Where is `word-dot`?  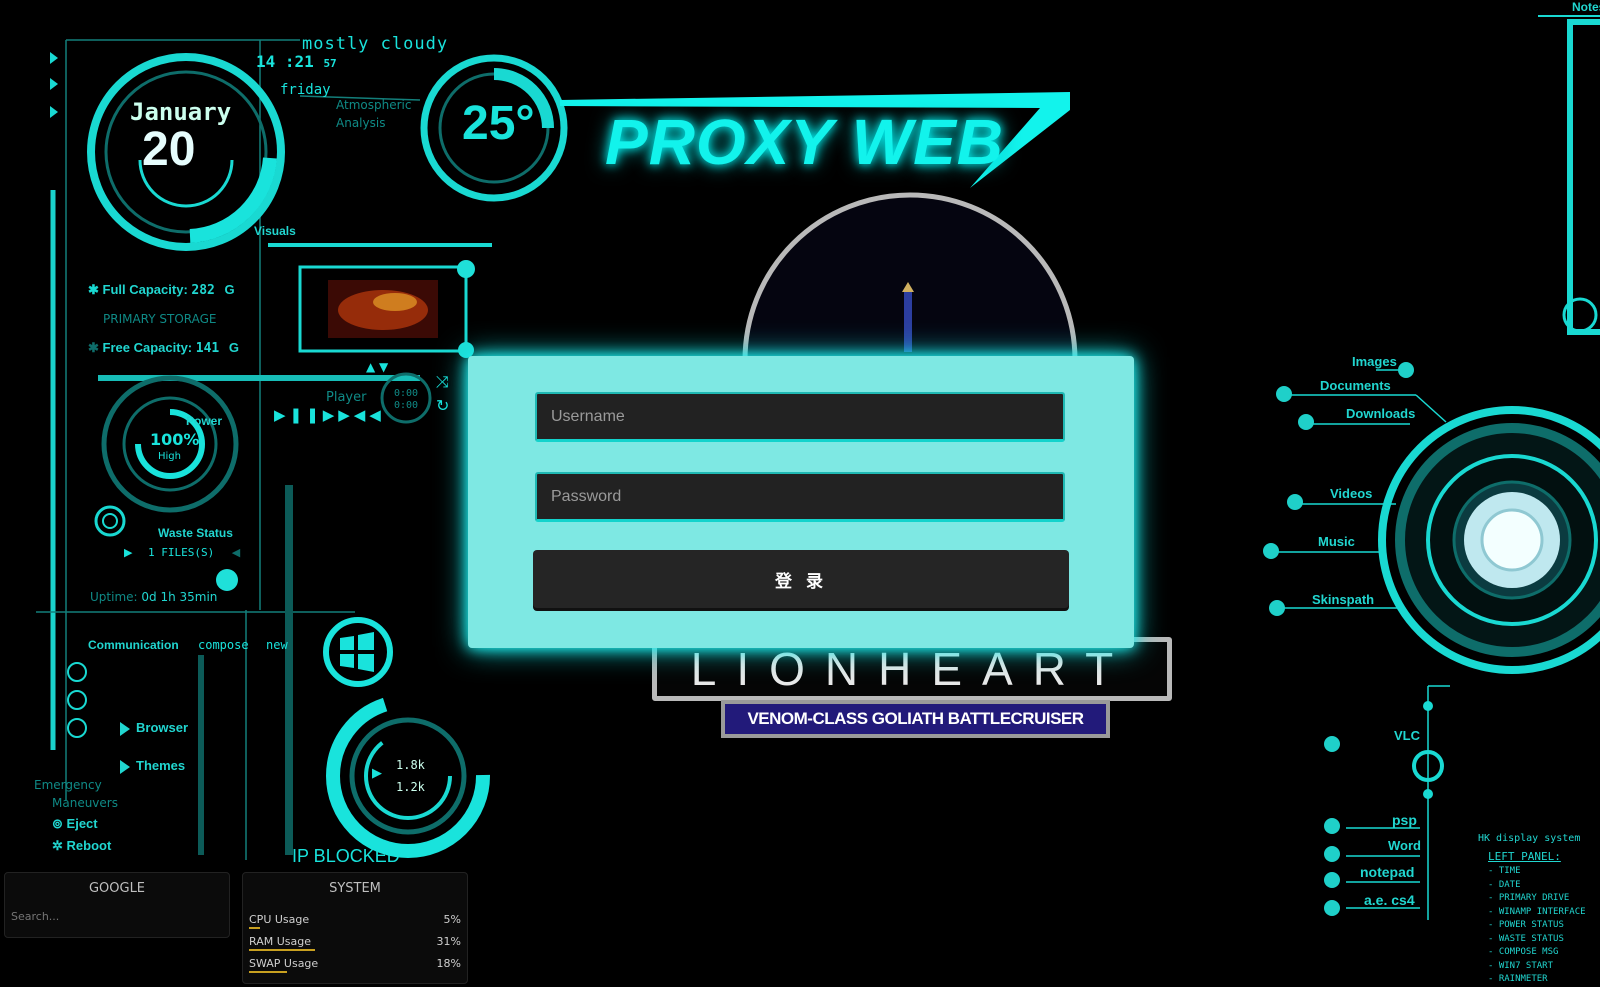
word-dot is located at coordinates (1332, 854).